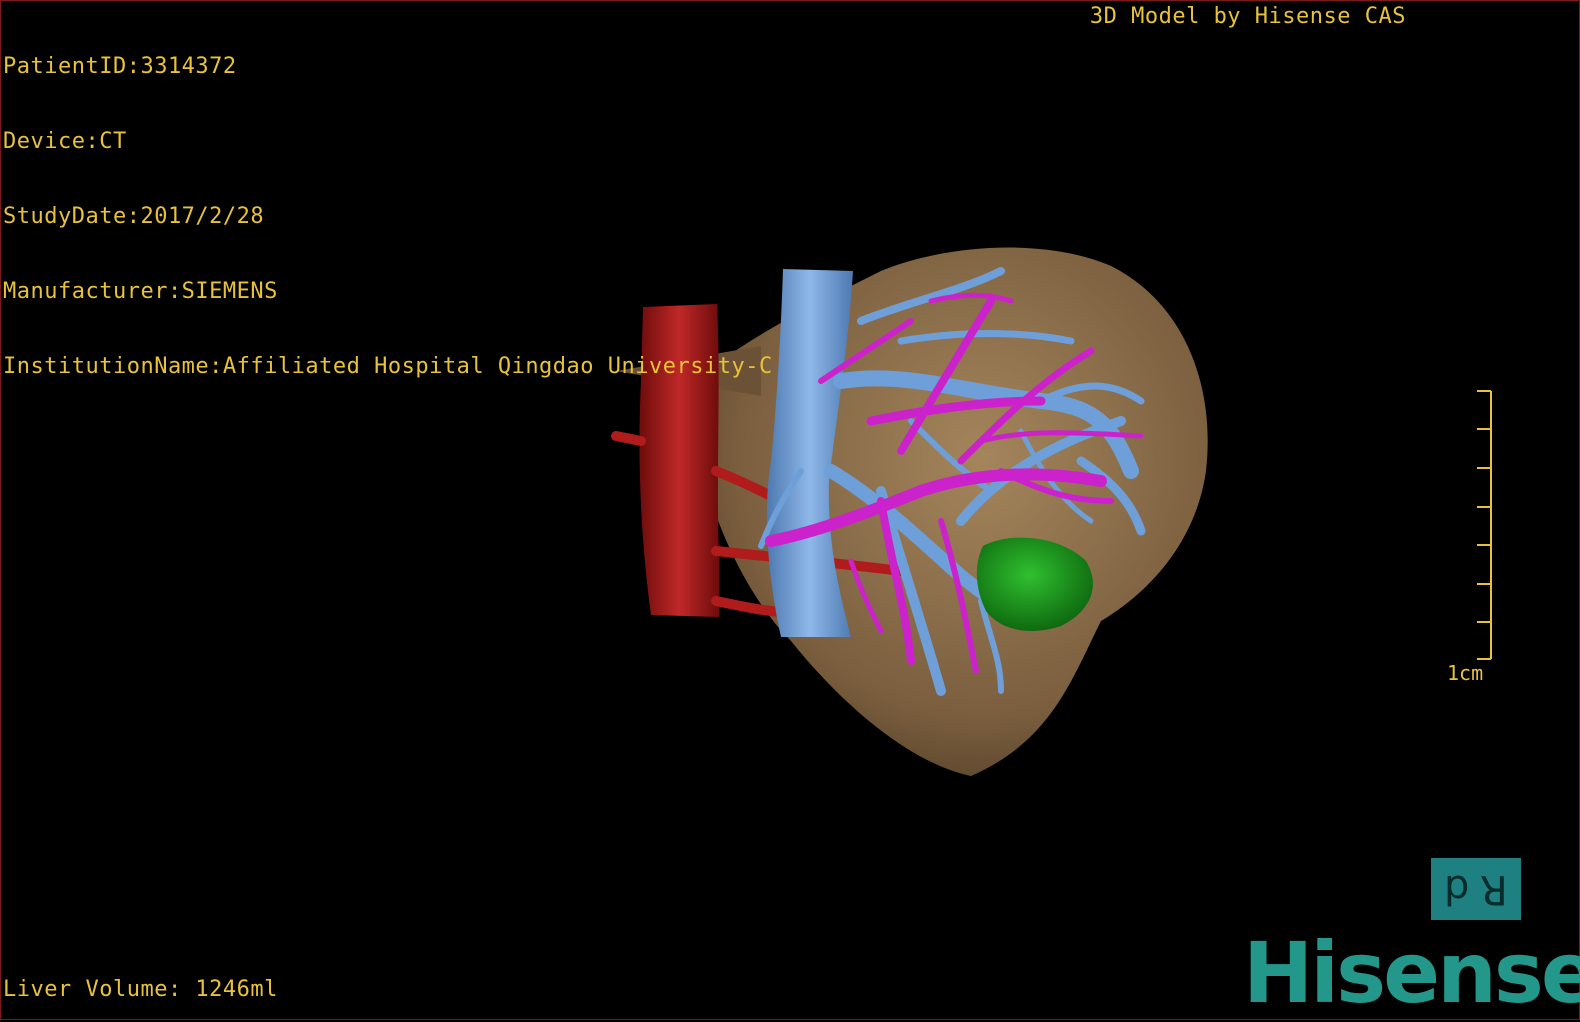 This screenshot has width=1580, height=1022. I want to click on device: Device:CT, so click(65, 141).